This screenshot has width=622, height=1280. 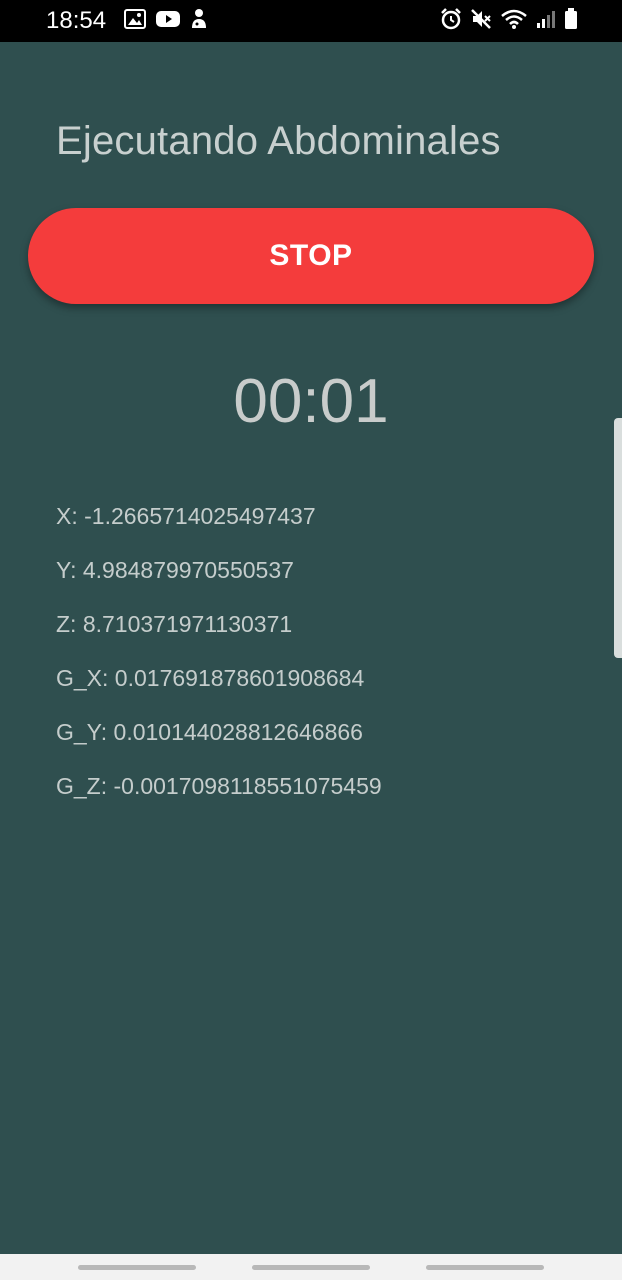 I want to click on reading-z: Z: 8.710371971130371, so click(x=174, y=624).